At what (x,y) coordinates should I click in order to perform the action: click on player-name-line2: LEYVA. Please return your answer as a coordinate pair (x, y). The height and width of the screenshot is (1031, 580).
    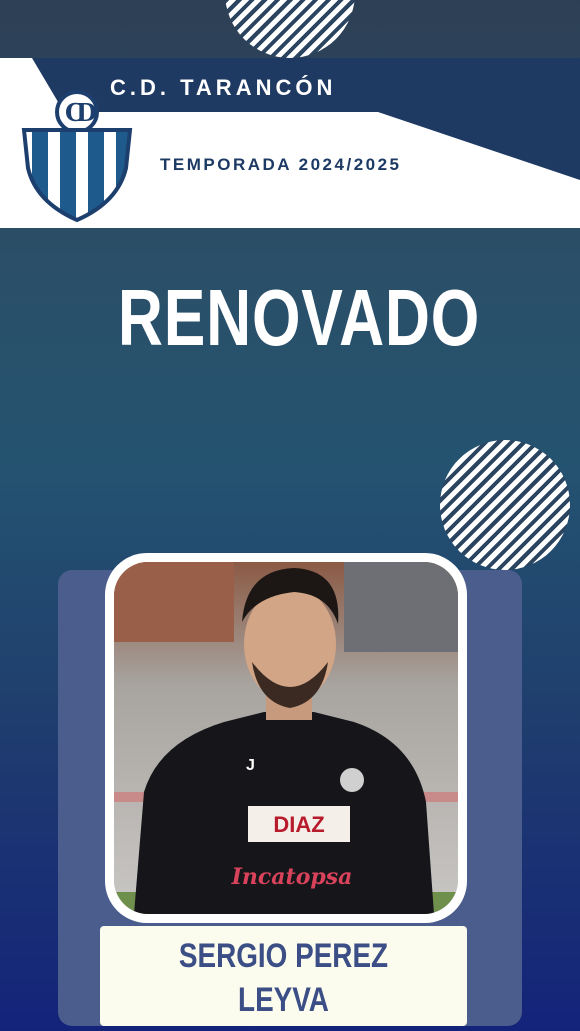
    Looking at the image, I should click on (283, 1000).